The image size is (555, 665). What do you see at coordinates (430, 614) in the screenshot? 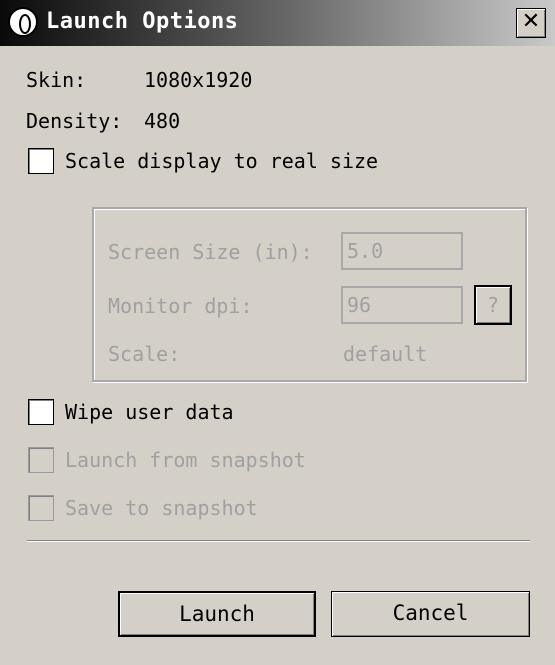
I see `cancel-button: Cancel` at bounding box center [430, 614].